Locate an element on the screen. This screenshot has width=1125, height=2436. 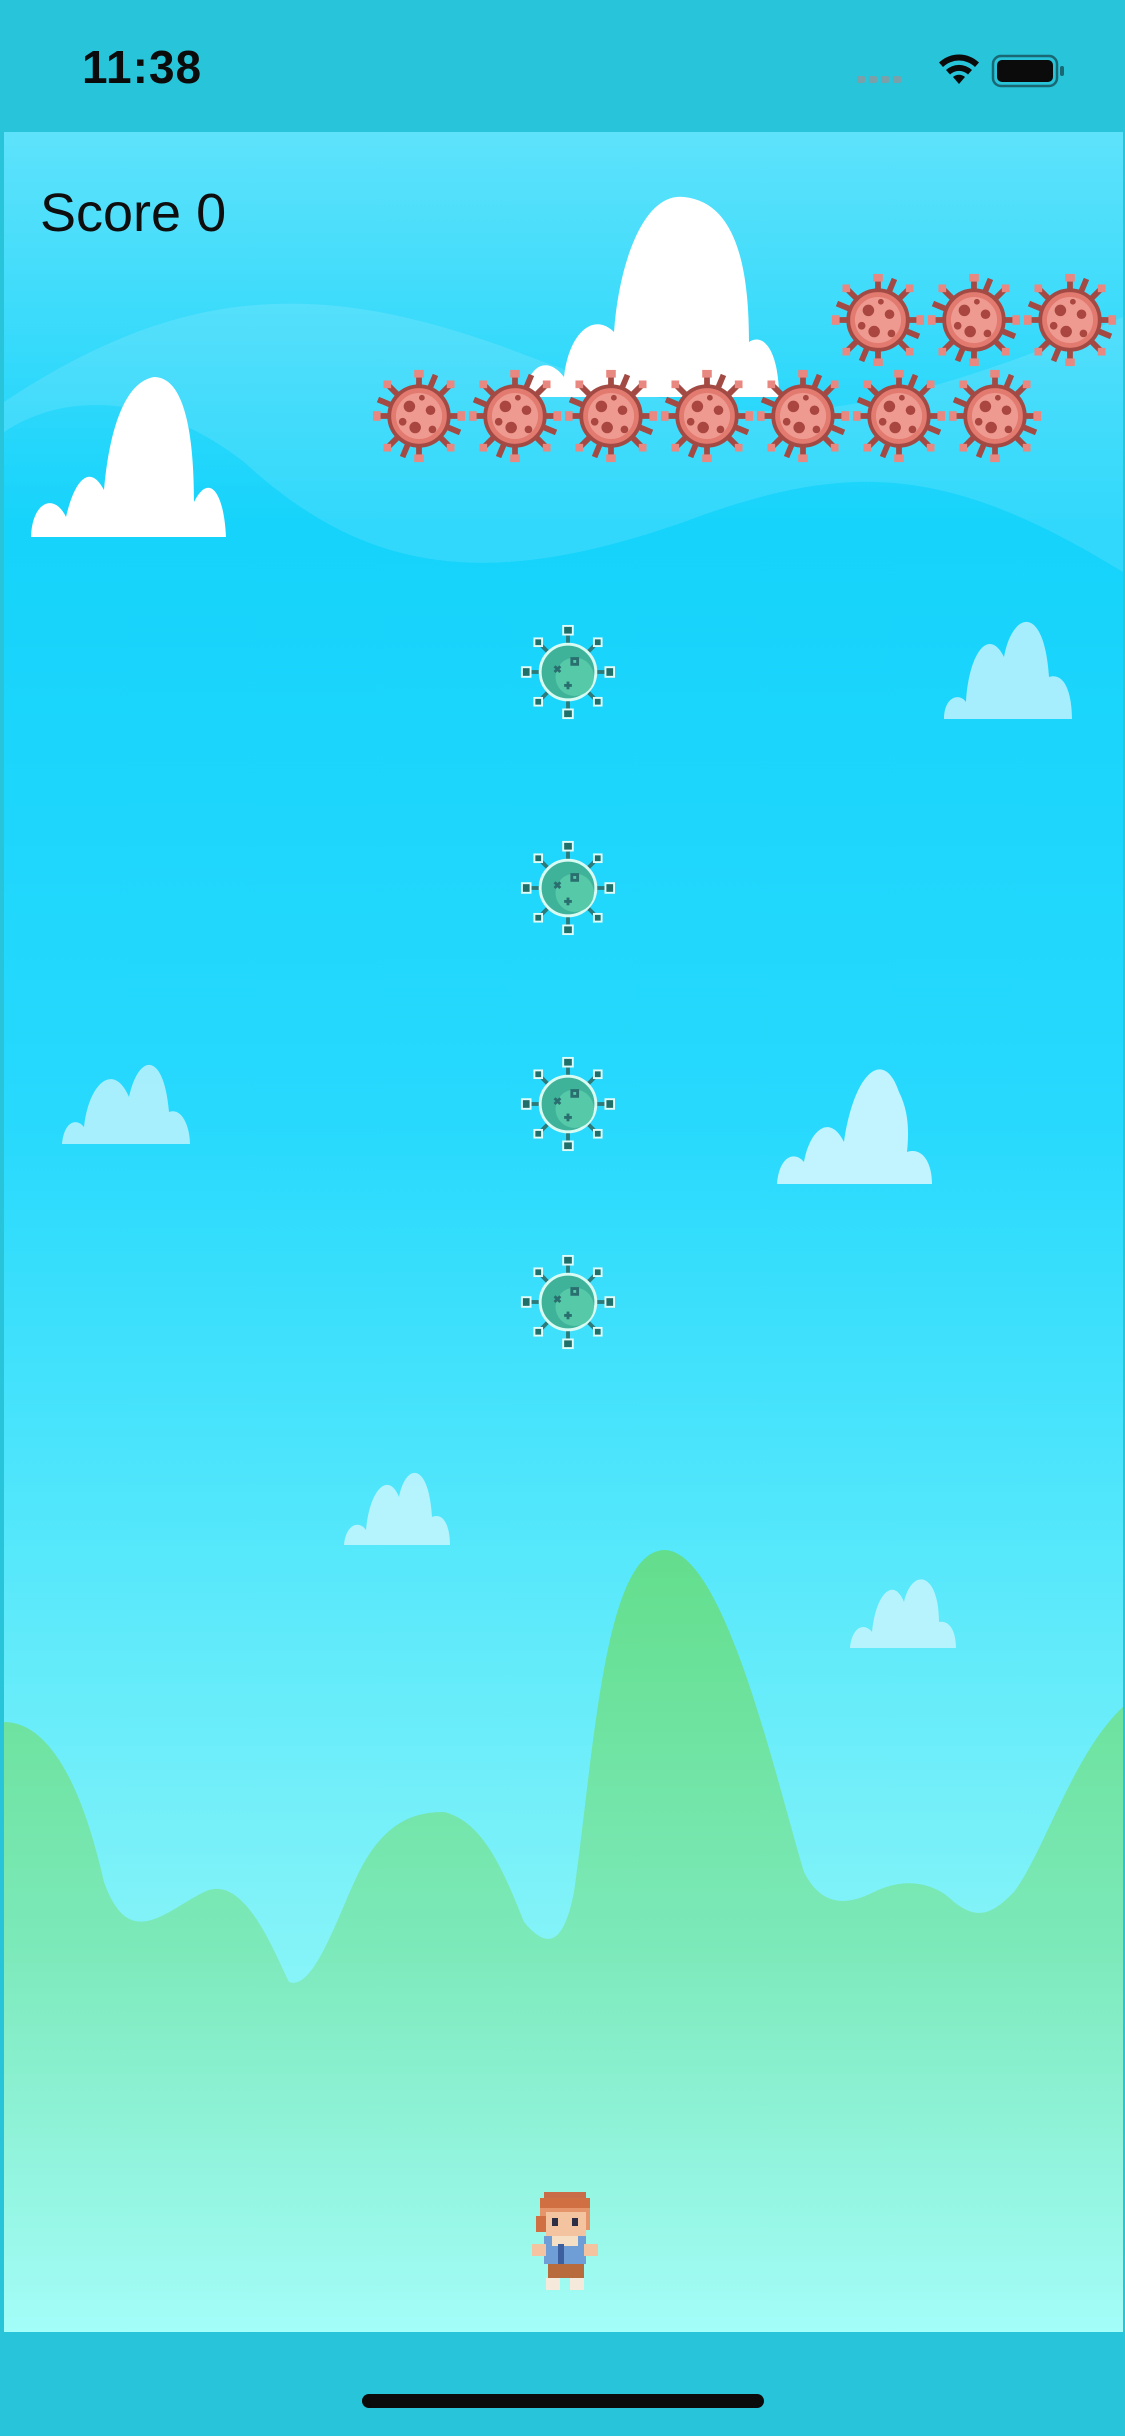
score-label: Score 0 is located at coordinates (133, 213).